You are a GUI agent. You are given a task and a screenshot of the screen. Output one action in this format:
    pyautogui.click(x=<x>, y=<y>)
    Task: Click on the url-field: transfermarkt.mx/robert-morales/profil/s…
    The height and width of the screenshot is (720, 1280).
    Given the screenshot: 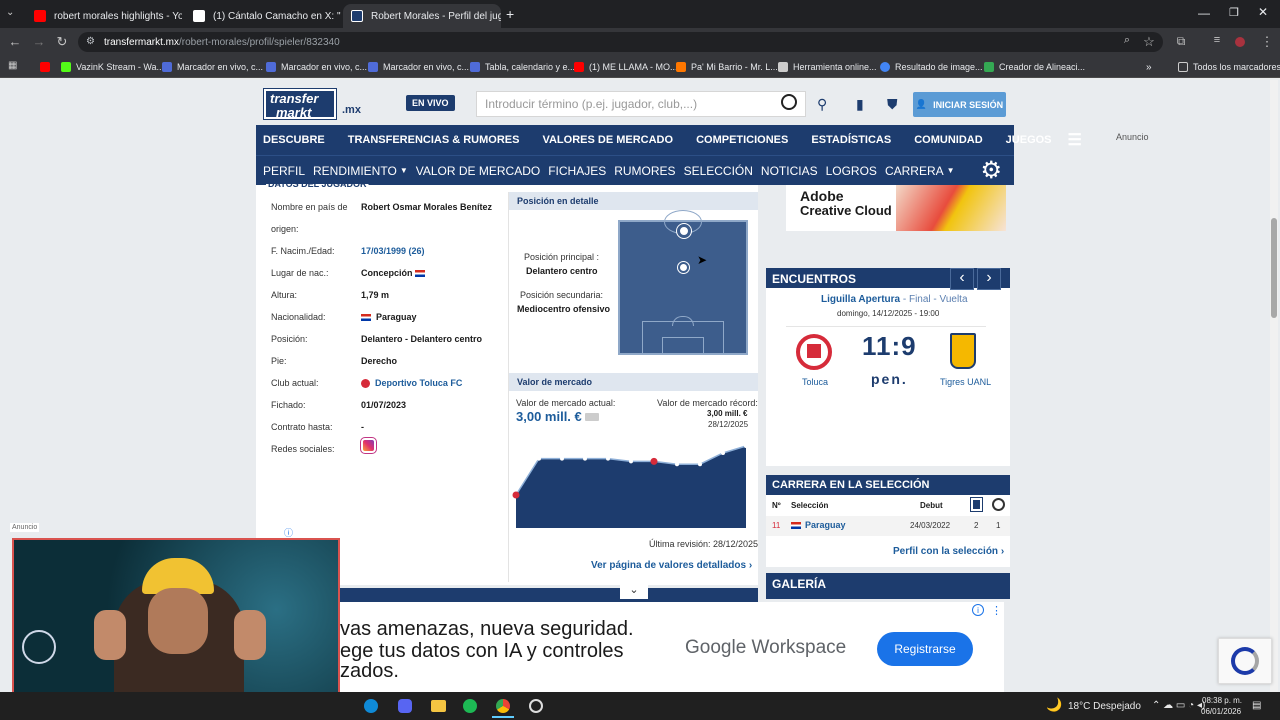 What is the action you would take?
    pyautogui.click(x=620, y=42)
    